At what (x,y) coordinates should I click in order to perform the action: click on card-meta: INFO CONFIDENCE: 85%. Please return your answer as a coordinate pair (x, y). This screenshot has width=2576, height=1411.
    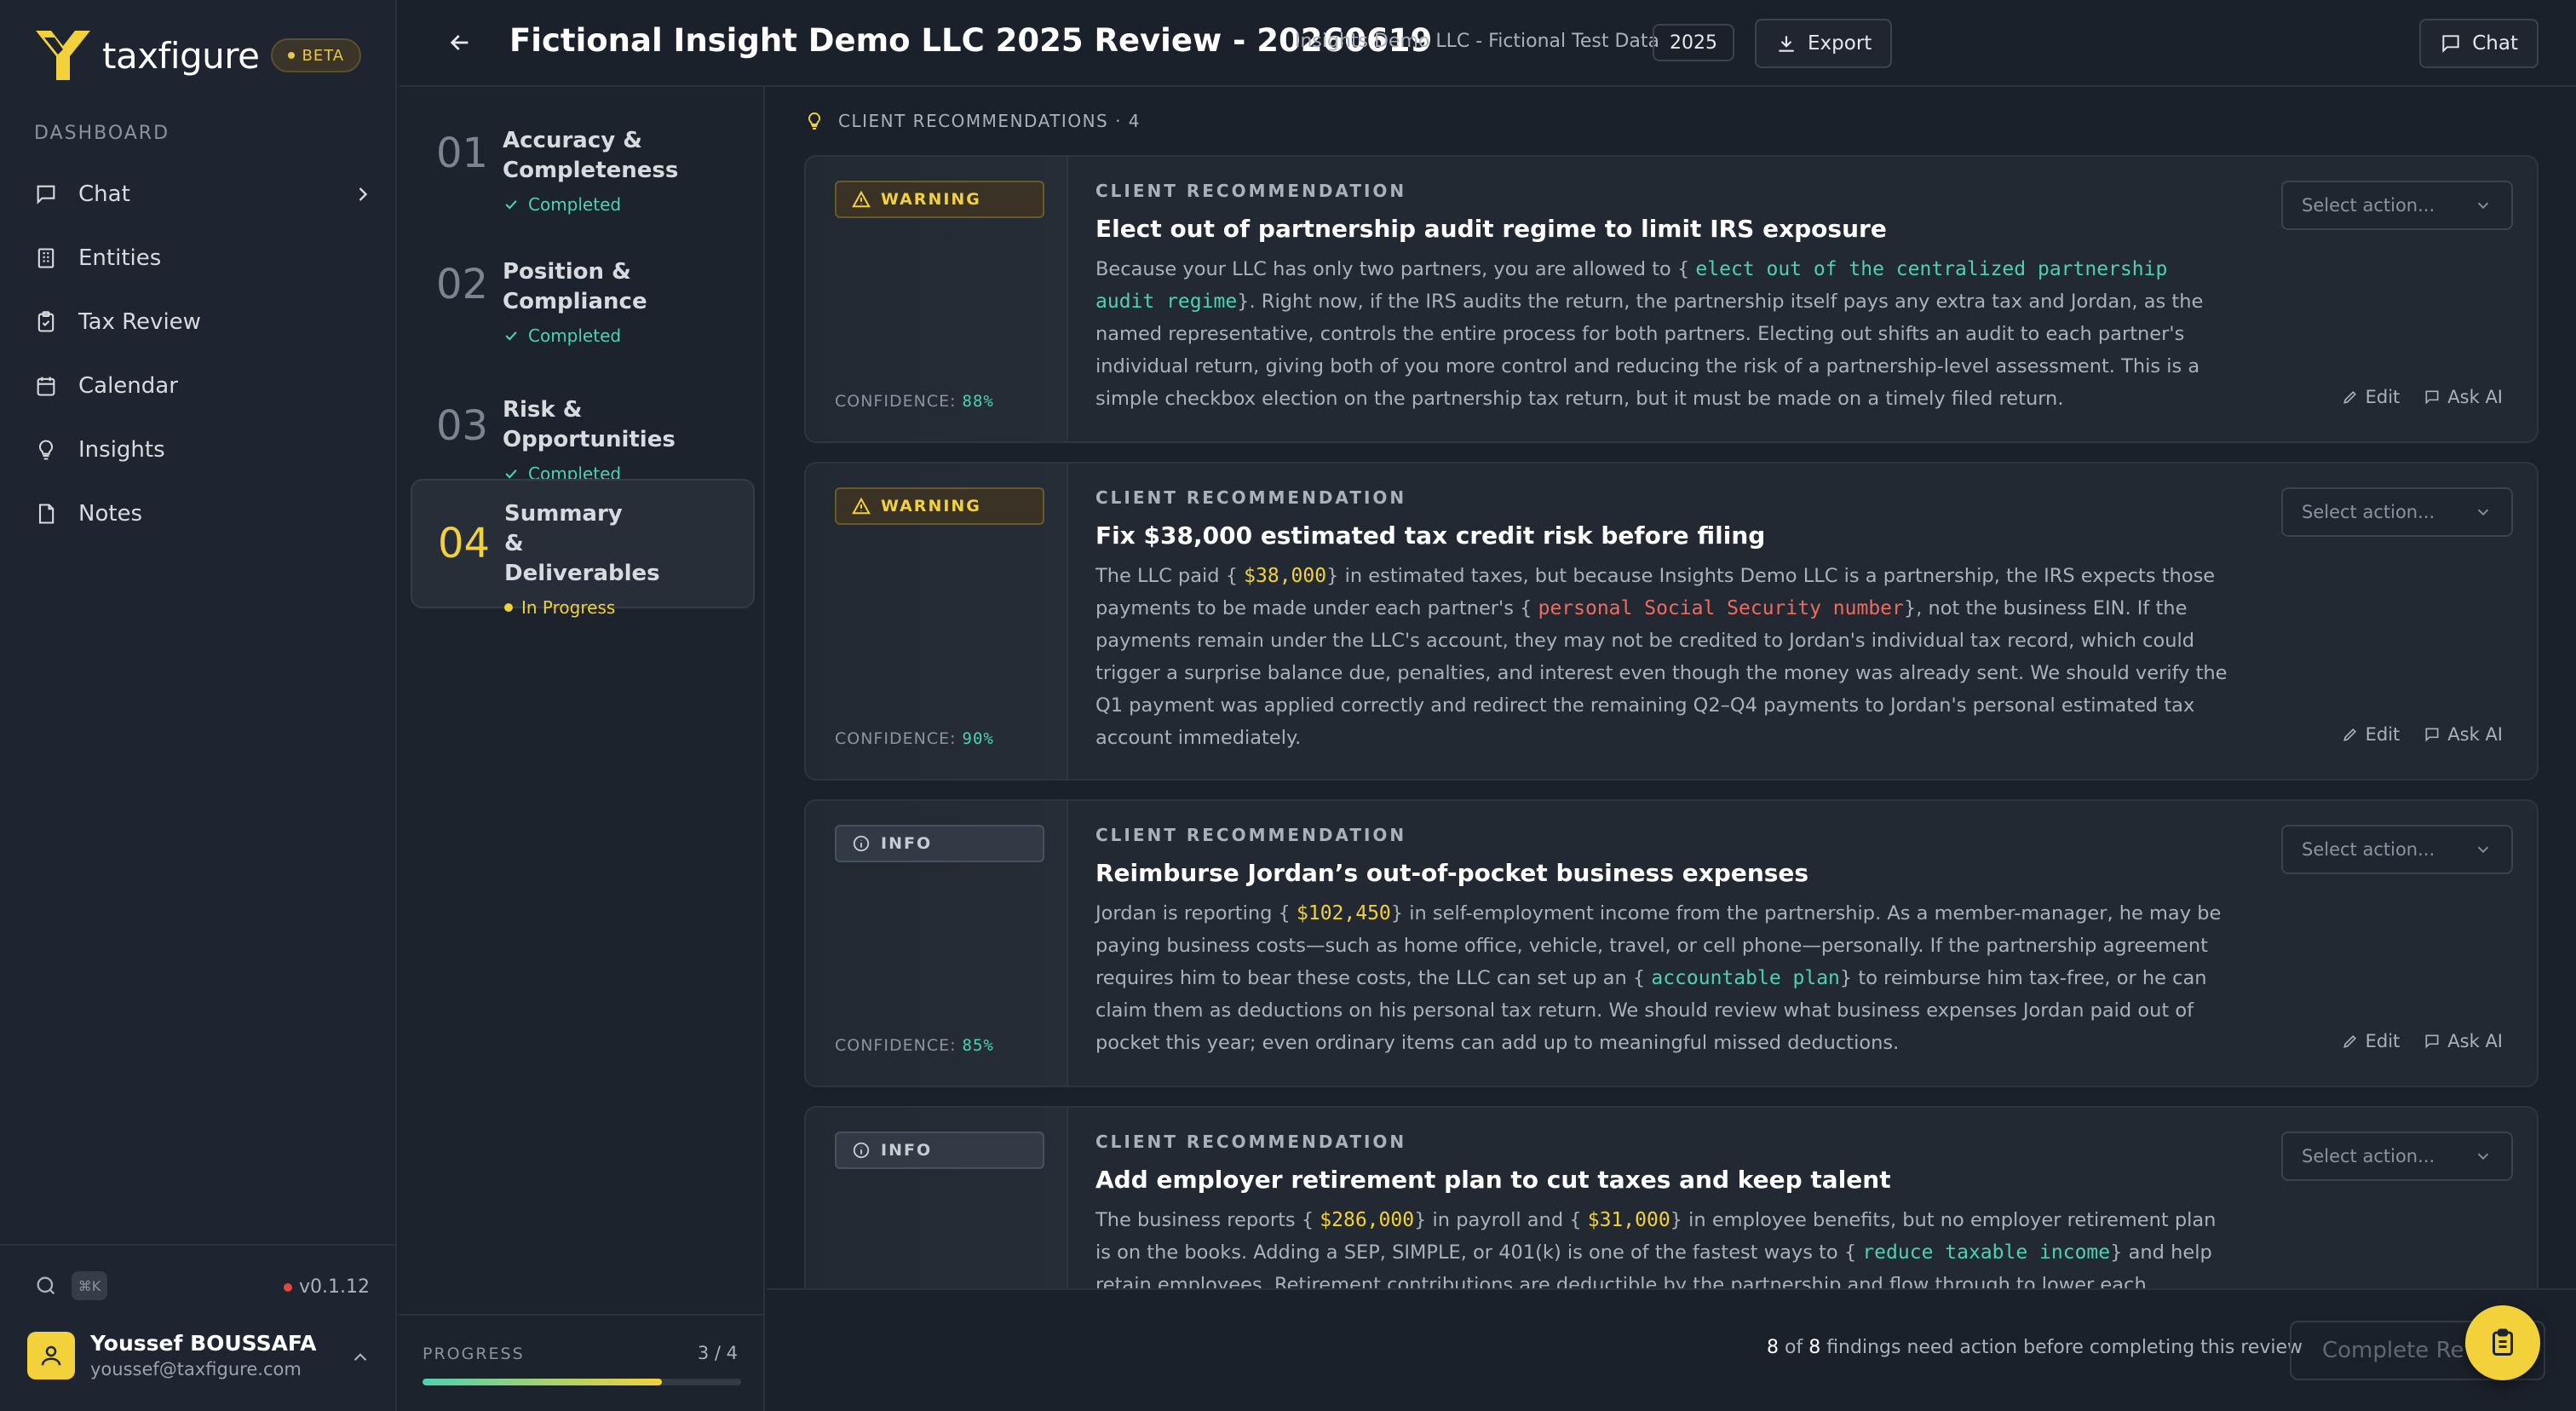
    Looking at the image, I should click on (937, 943).